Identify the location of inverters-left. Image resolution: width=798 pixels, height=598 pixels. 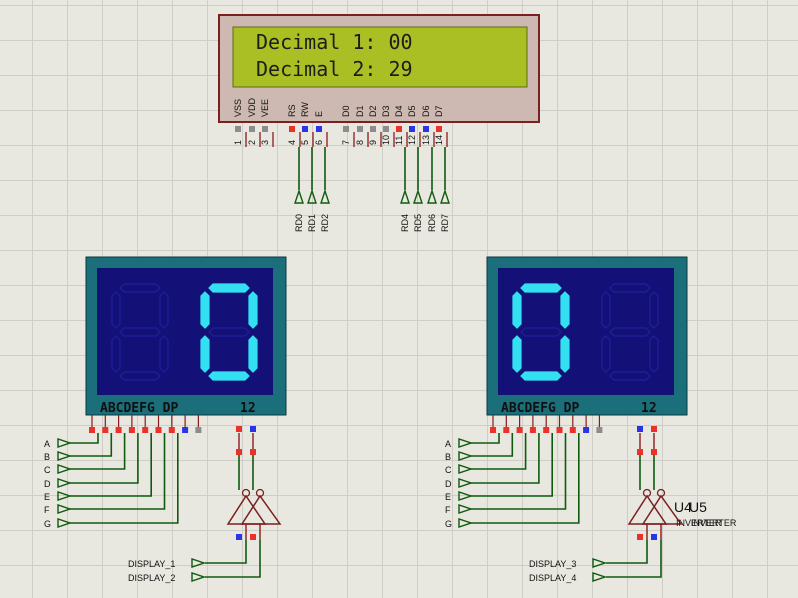
(243, 502).